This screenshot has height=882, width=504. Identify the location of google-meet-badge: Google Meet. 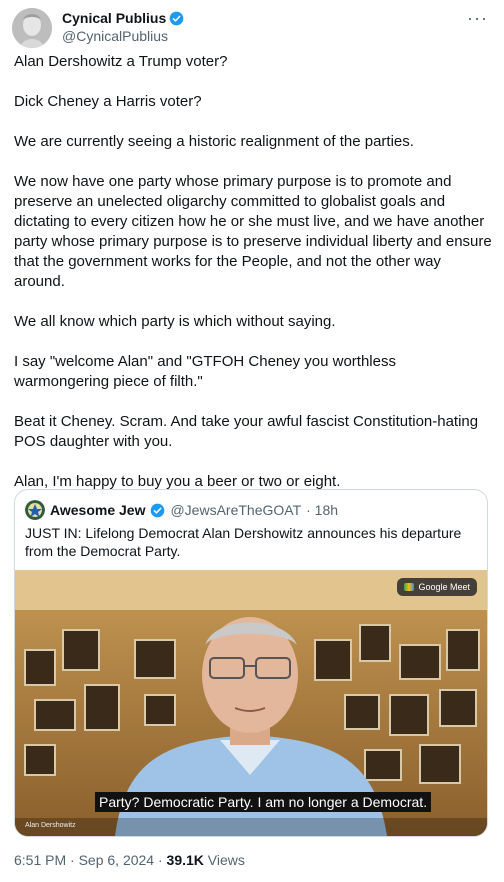
(437, 587).